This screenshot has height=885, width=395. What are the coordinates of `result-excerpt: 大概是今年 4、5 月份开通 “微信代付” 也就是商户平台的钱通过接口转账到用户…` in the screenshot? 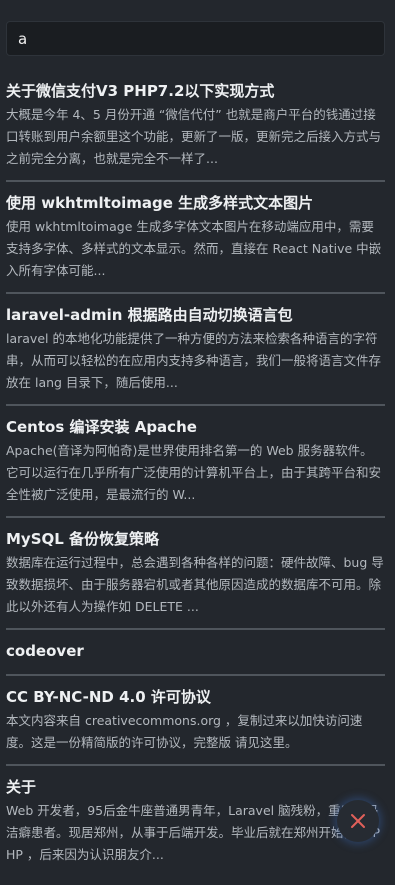 It's located at (194, 136).